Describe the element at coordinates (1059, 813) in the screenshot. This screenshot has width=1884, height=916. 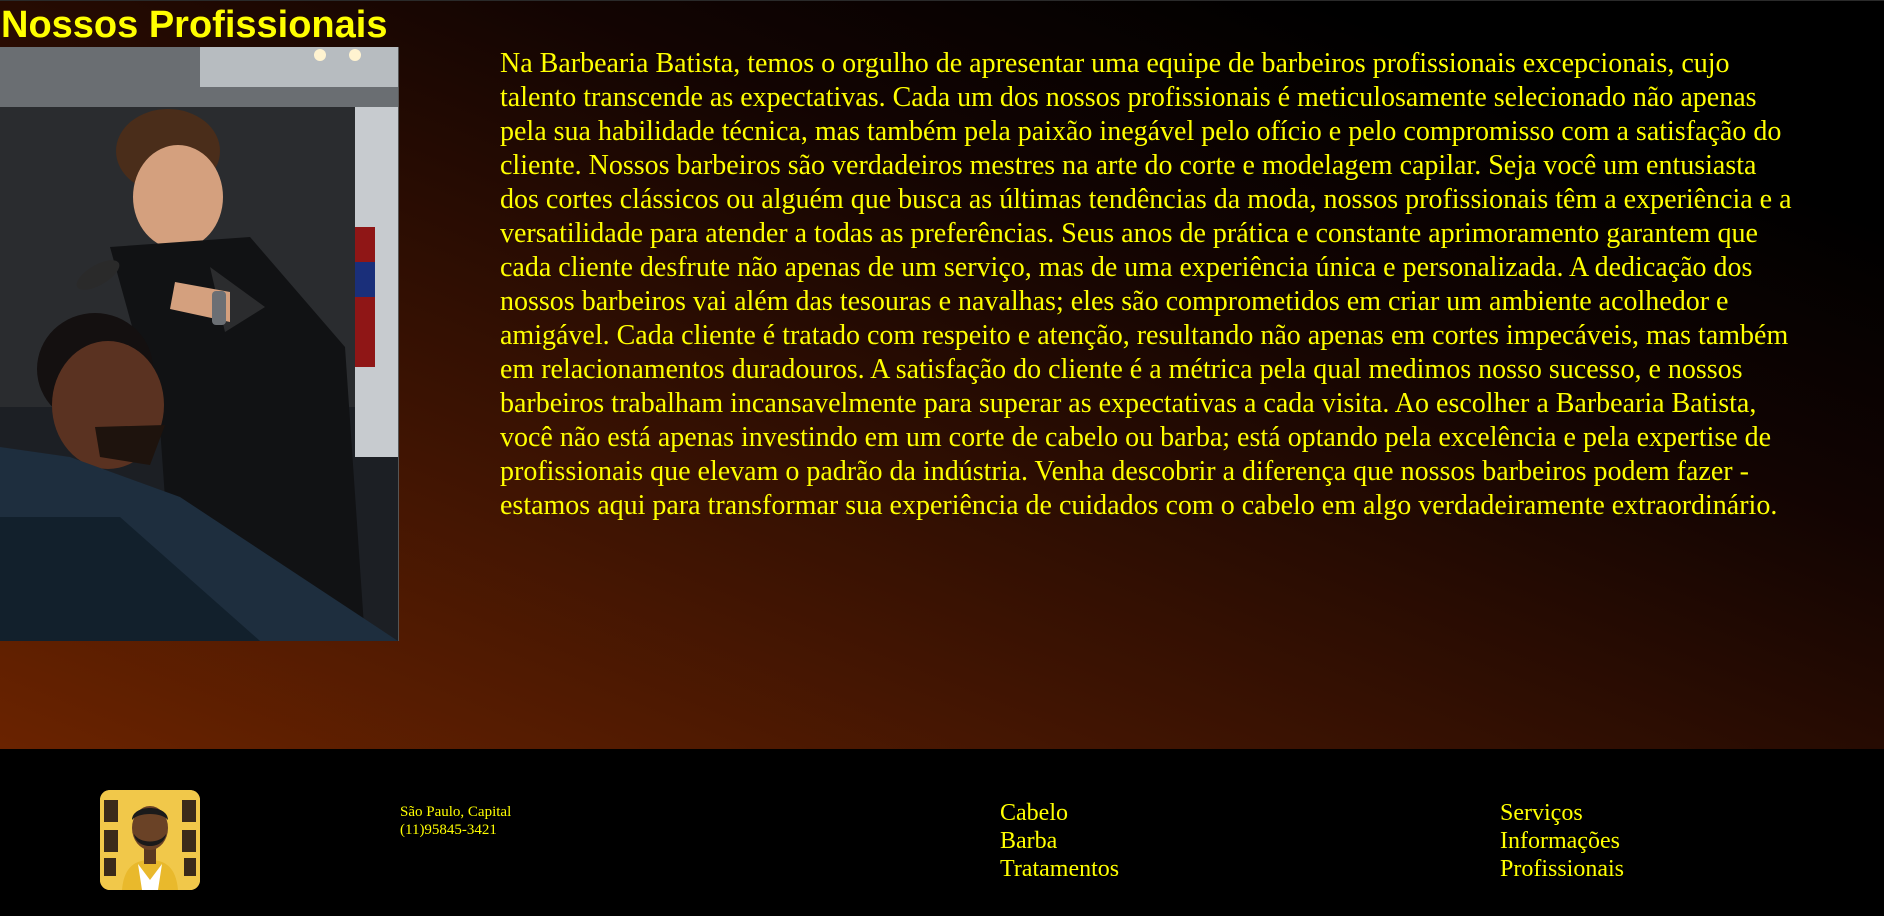
I see `footer-link-cabelo: Cabelo` at that location.